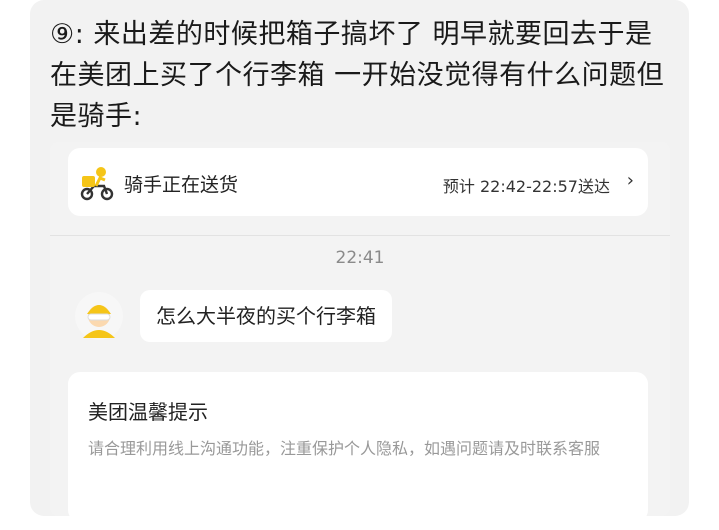 The height and width of the screenshot is (530, 719). Describe the element at coordinates (526, 186) in the screenshot. I see `eta-text: 预计 22:42-22:57送达` at that location.